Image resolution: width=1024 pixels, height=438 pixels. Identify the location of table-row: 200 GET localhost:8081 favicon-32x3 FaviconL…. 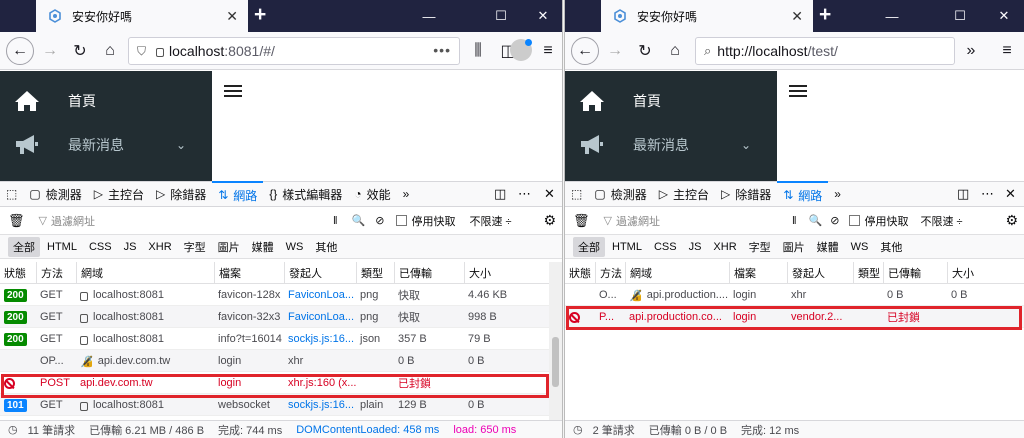
(281, 317).